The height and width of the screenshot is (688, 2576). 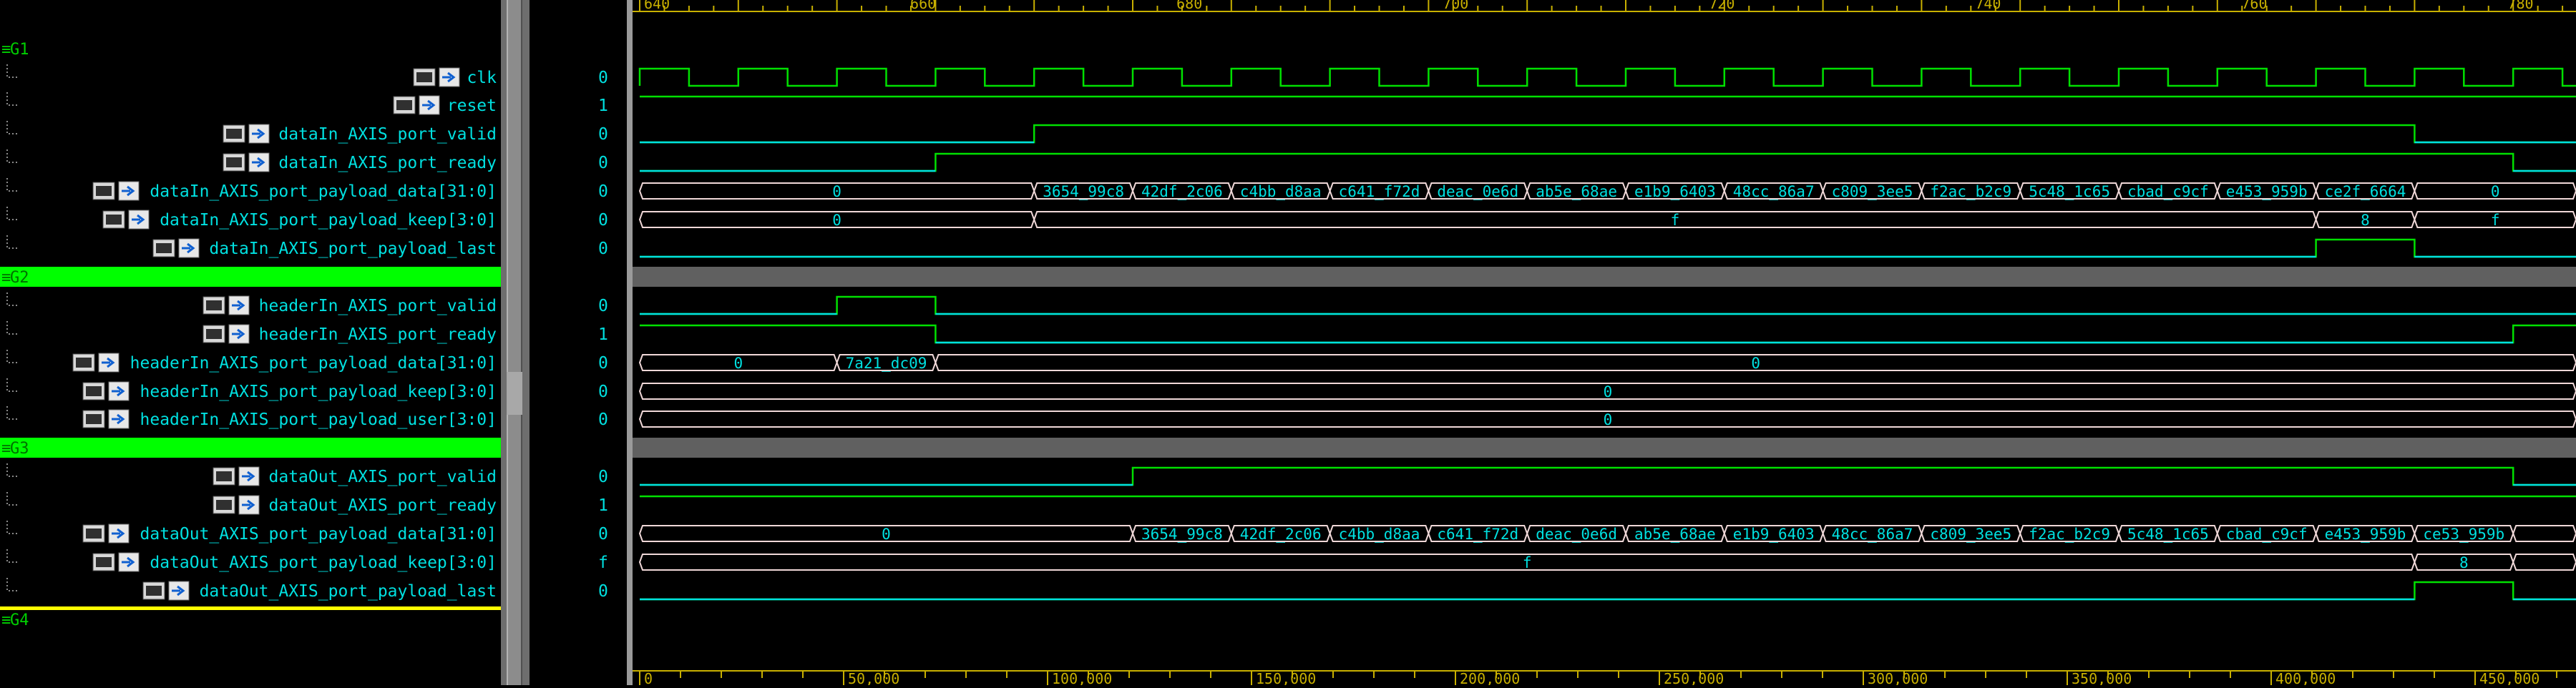 What do you see at coordinates (318, 420) in the screenshot?
I see `signal-name: headerIn_AXIS_port_payload_user[3:0]` at bounding box center [318, 420].